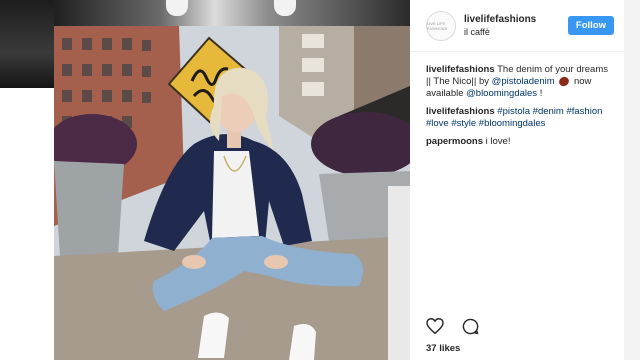 The image size is (640, 360). I want to click on background-photo-top, so click(232, 13).